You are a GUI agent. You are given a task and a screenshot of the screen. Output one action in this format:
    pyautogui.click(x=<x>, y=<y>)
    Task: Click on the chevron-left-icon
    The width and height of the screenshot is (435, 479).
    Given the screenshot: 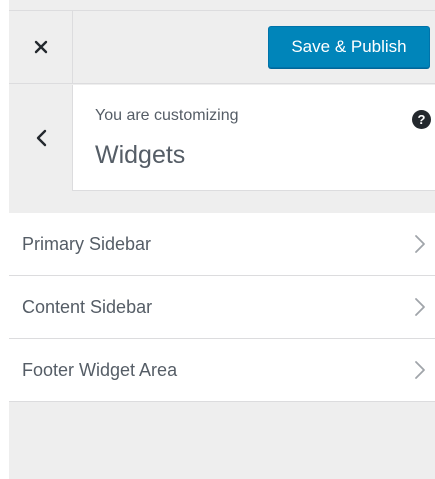 What is the action you would take?
    pyautogui.click(x=41, y=138)
    